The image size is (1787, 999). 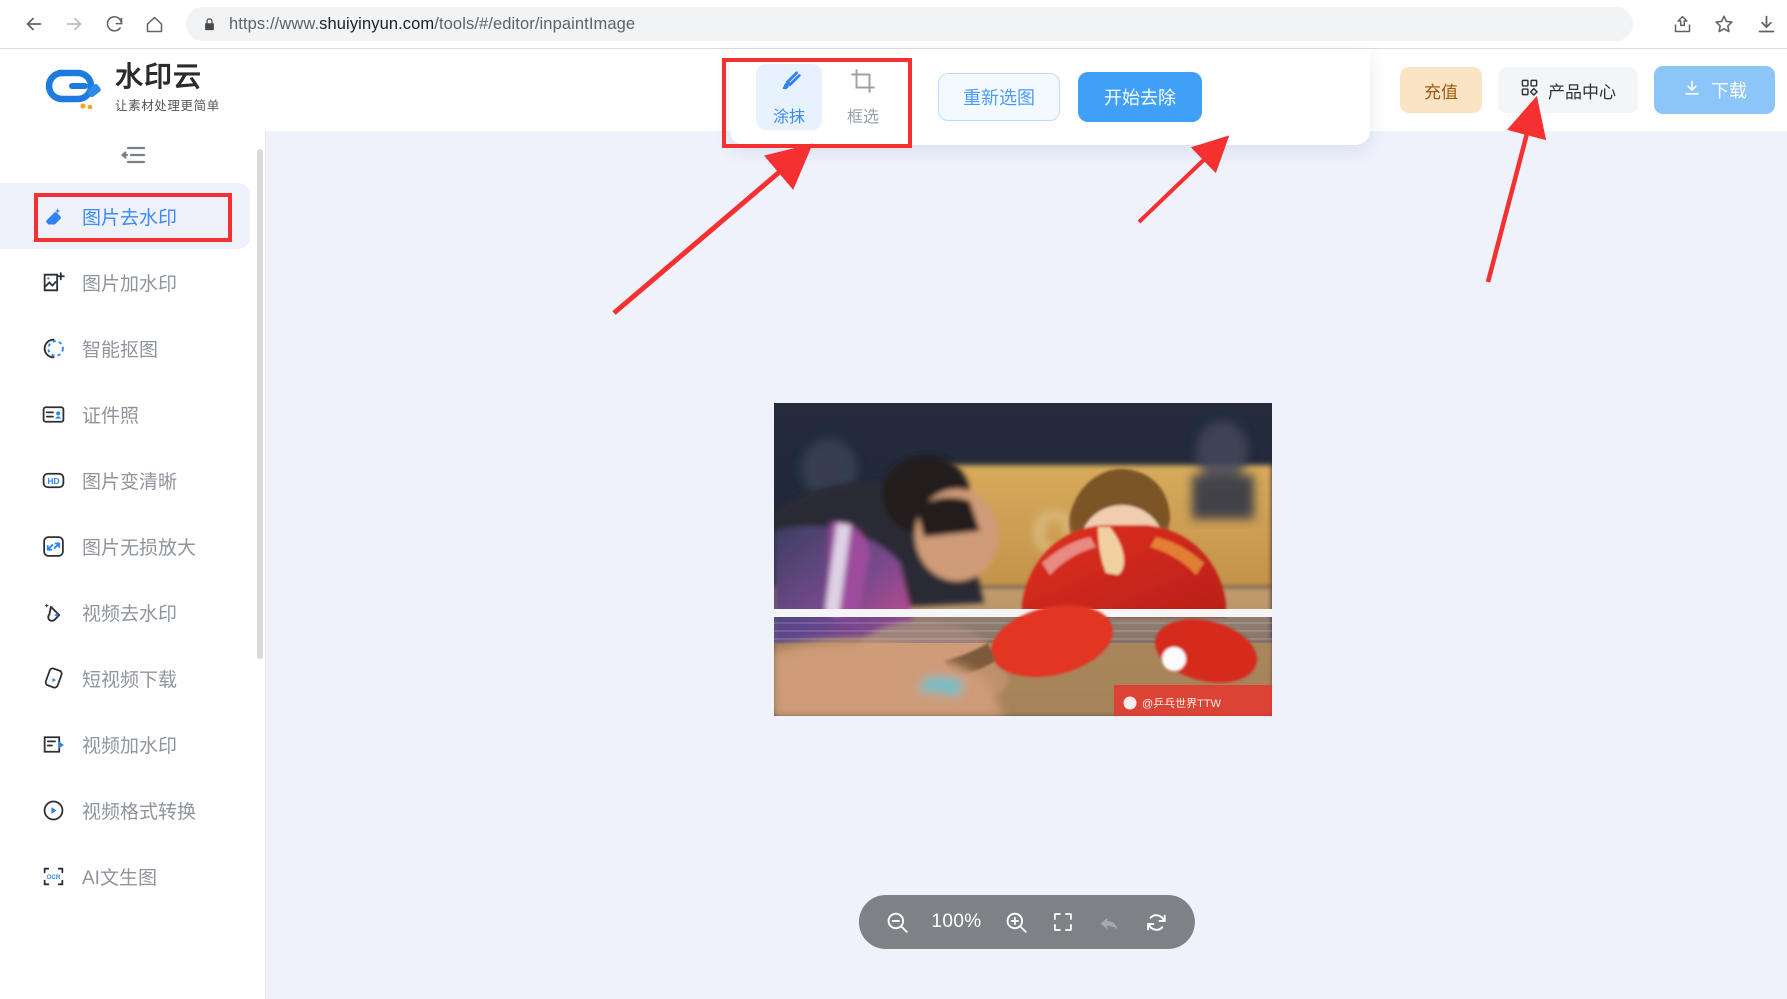 I want to click on collapse-menu-icon, so click(x=133, y=157).